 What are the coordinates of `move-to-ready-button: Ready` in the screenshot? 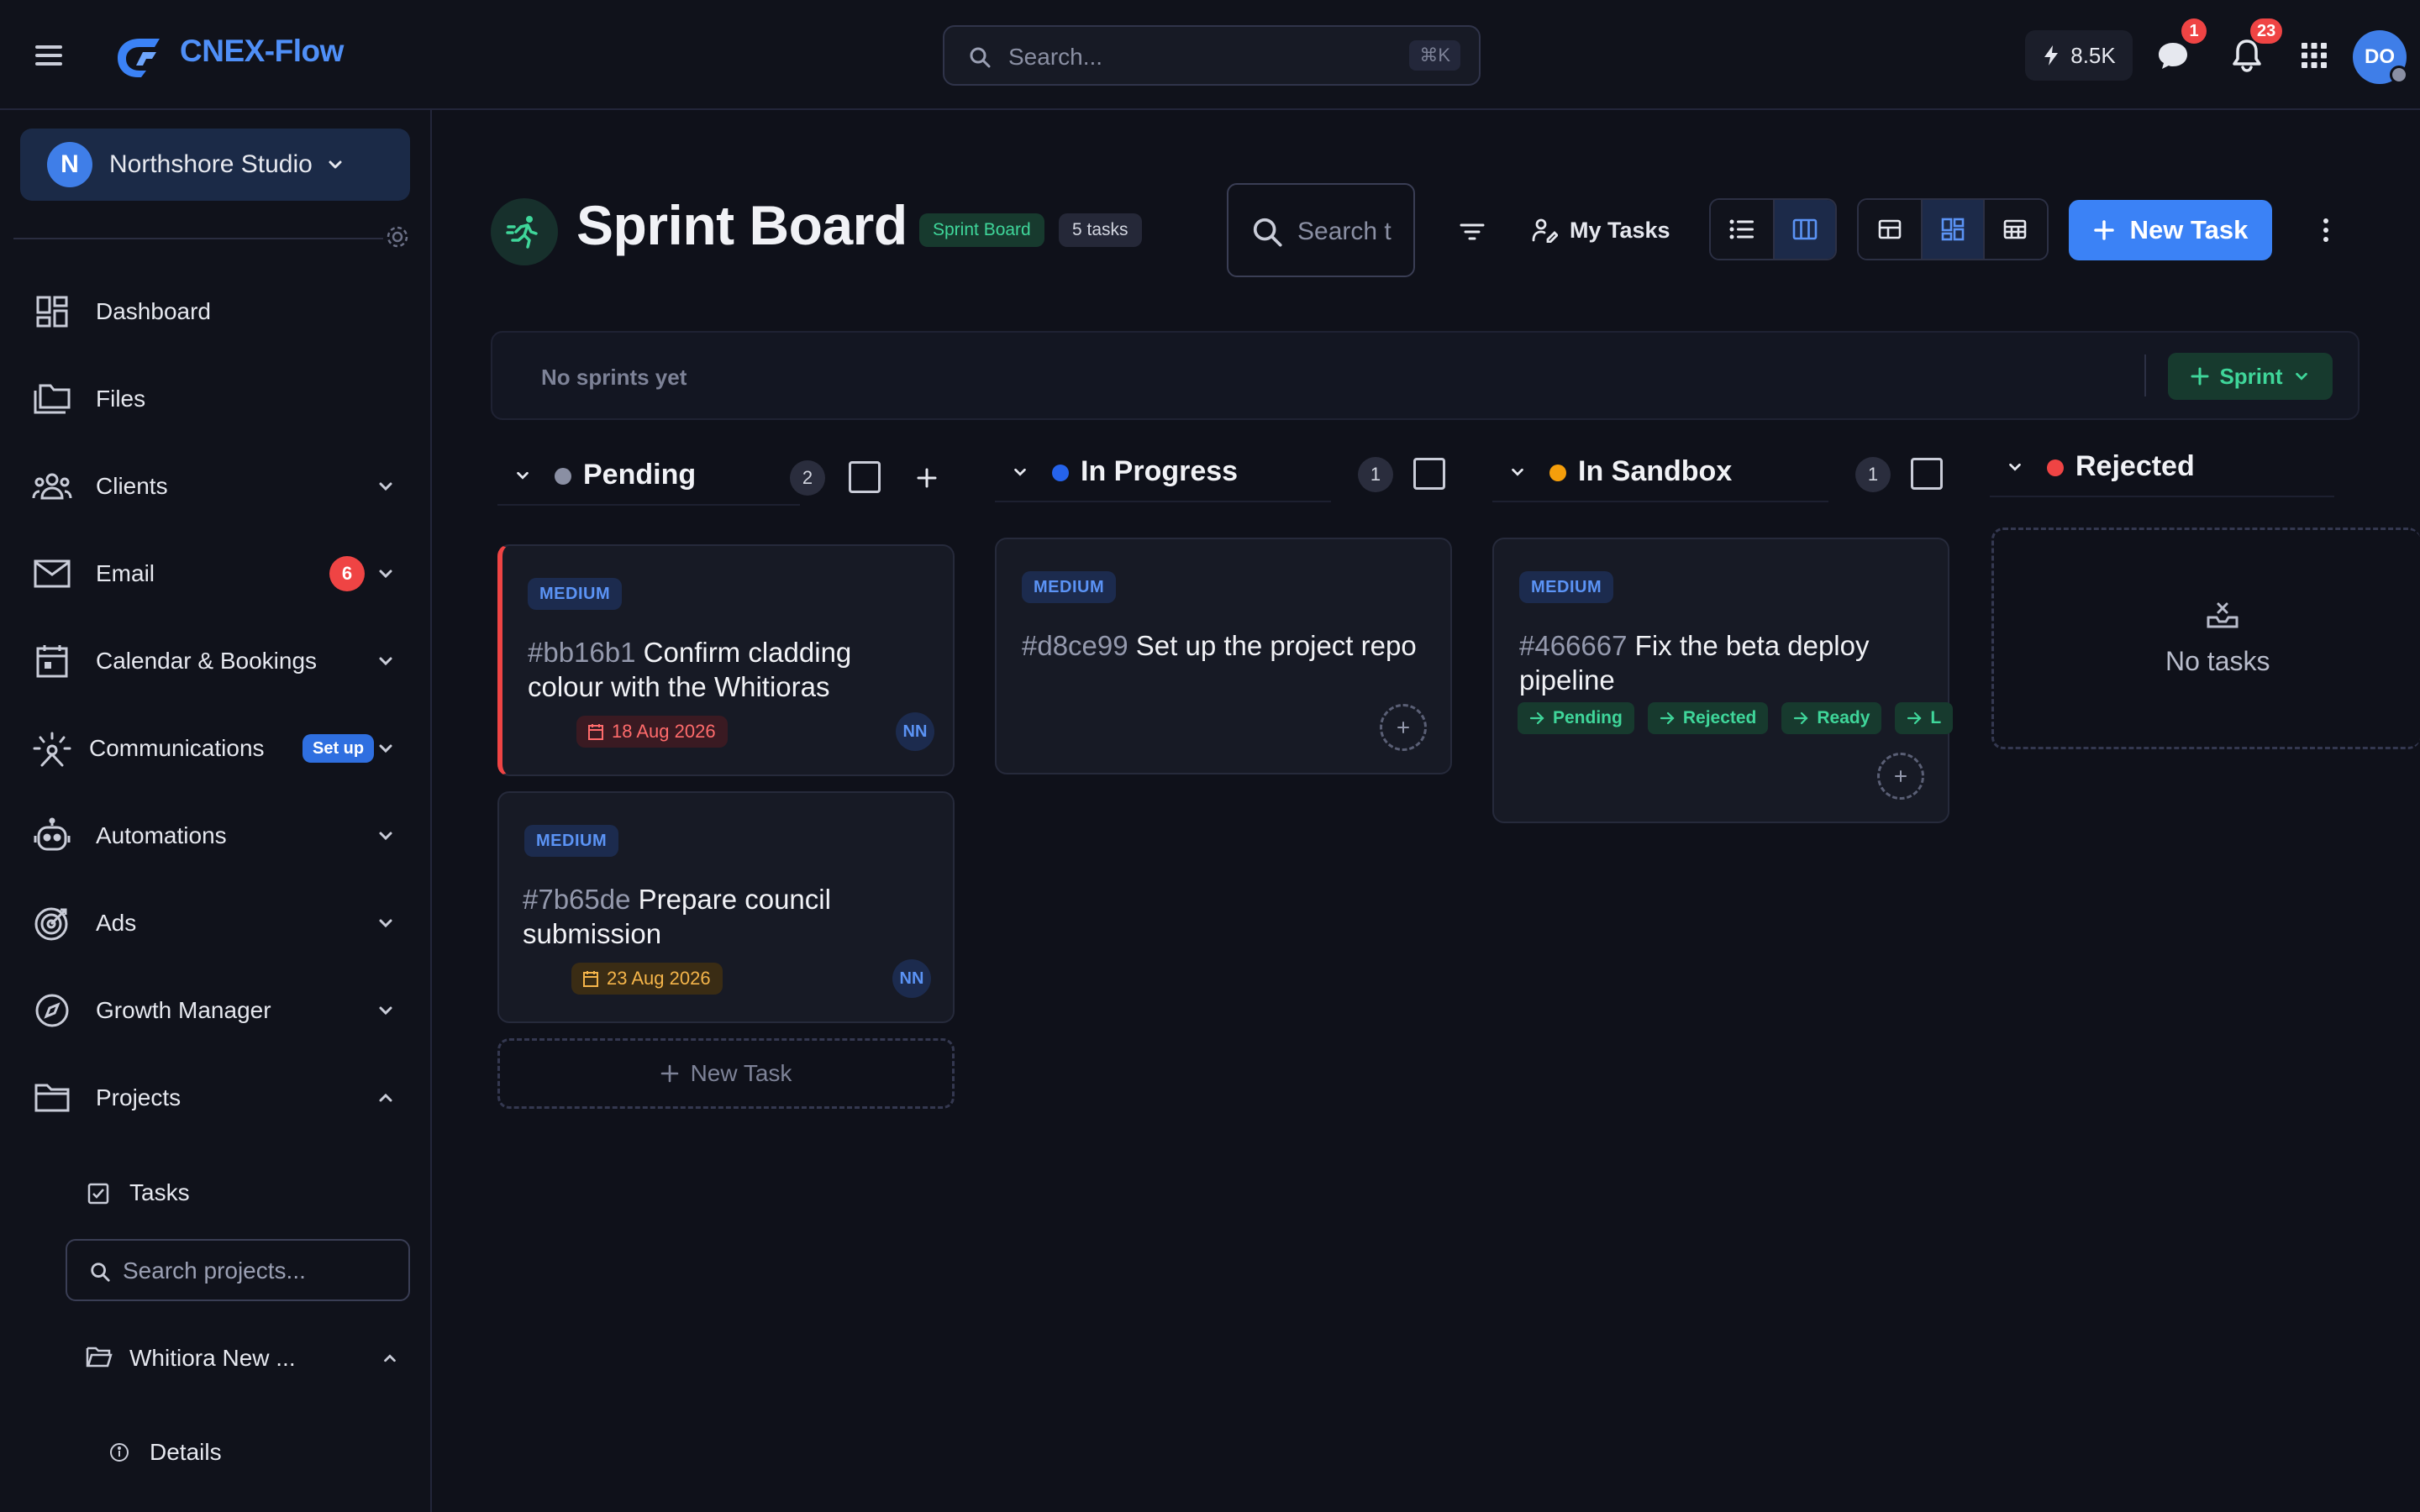 It's located at (1831, 718).